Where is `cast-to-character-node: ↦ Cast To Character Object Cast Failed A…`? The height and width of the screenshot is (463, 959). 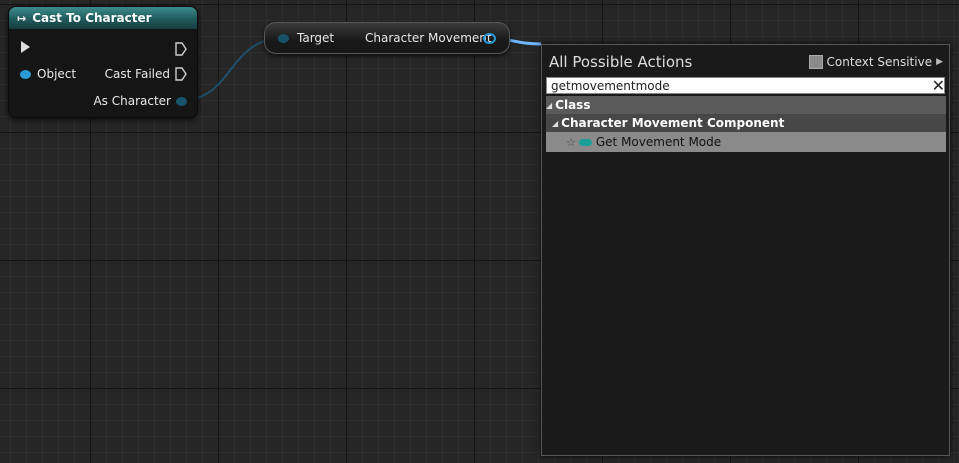 cast-to-character-node: ↦ Cast To Character Object Cast Failed A… is located at coordinates (103, 62).